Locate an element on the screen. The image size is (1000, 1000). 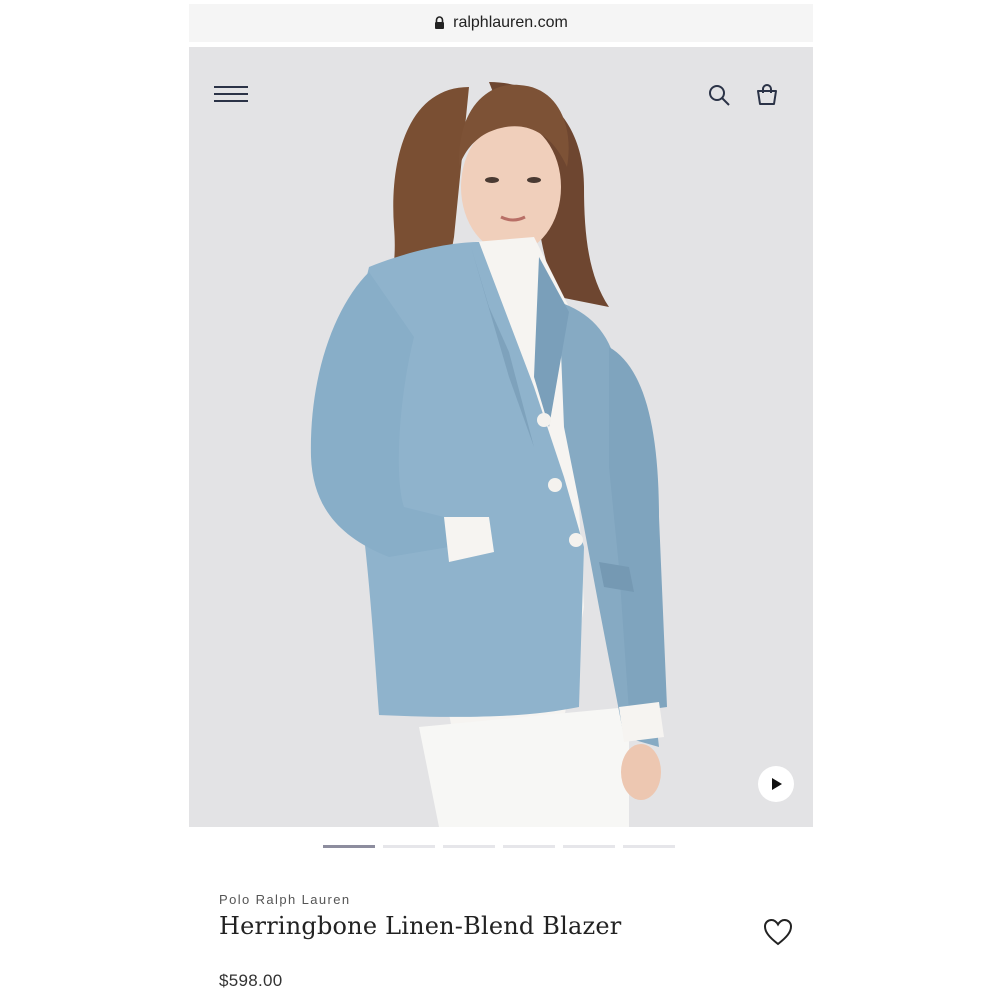
search-icon is located at coordinates (719, 95).